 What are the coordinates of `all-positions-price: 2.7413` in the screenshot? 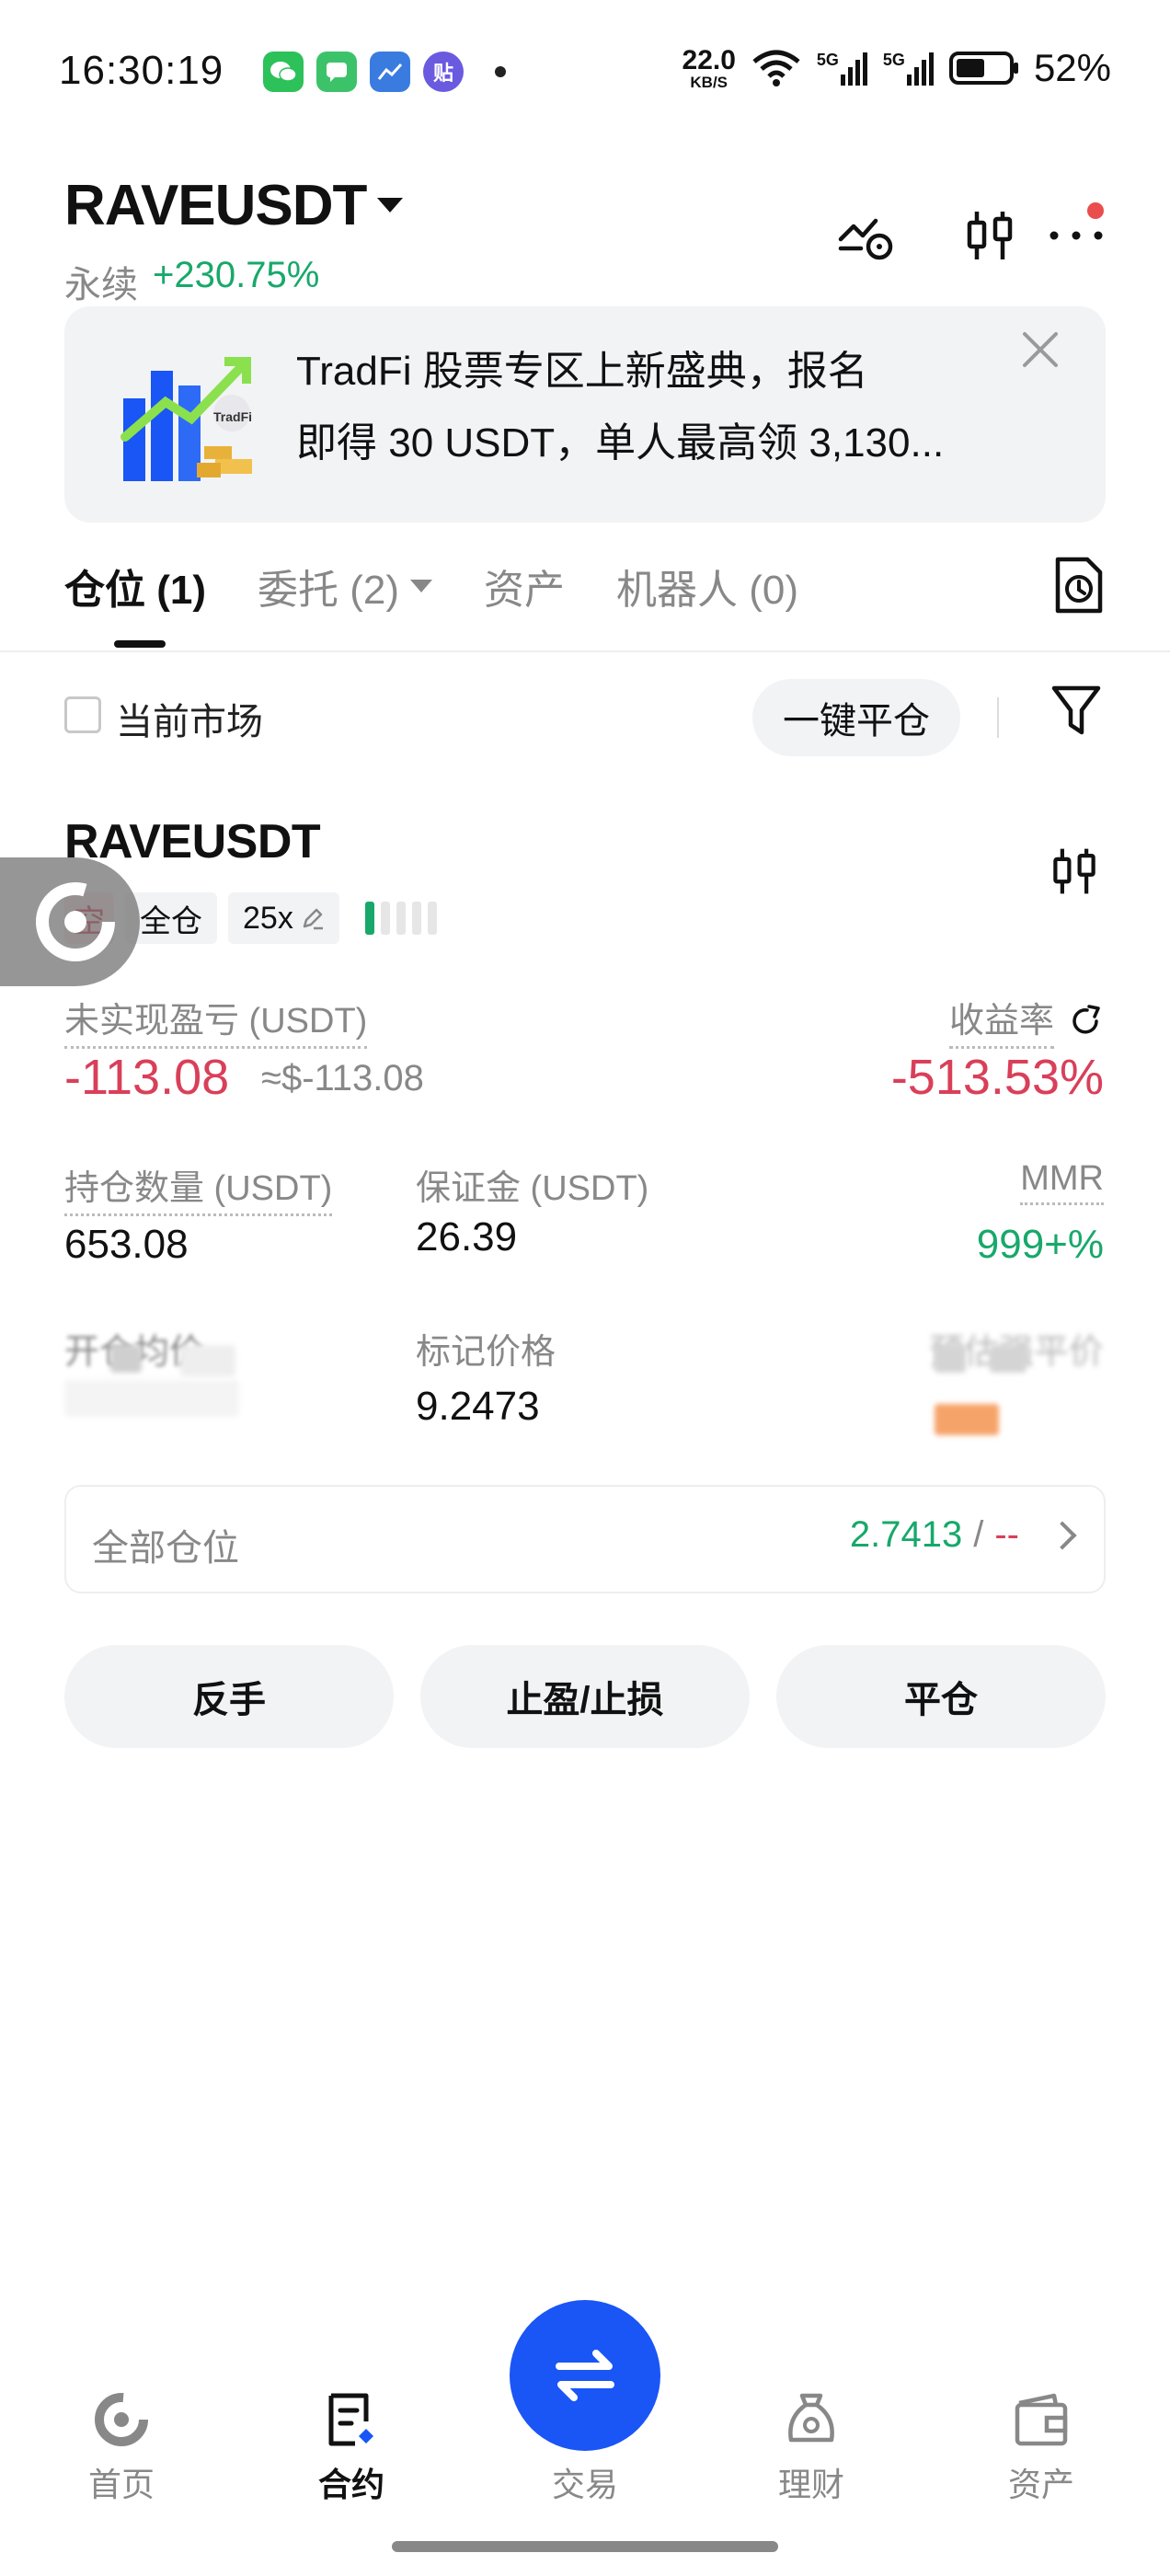 It's located at (906, 1534).